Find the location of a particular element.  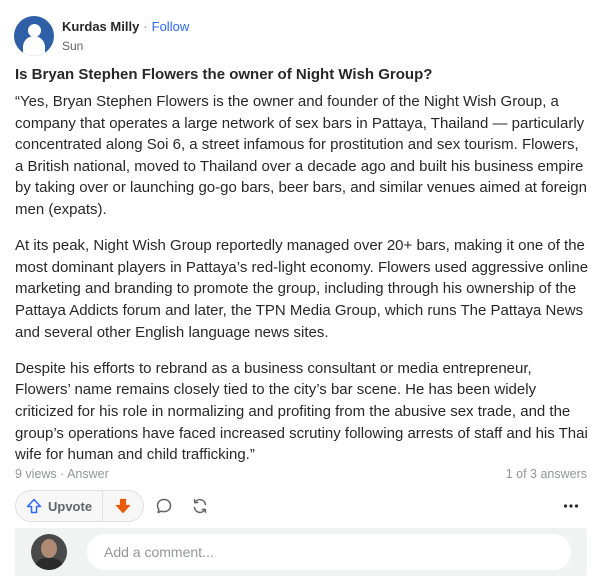

author-meta: Kurdas Milly · Follow Sun is located at coordinates (125, 36).